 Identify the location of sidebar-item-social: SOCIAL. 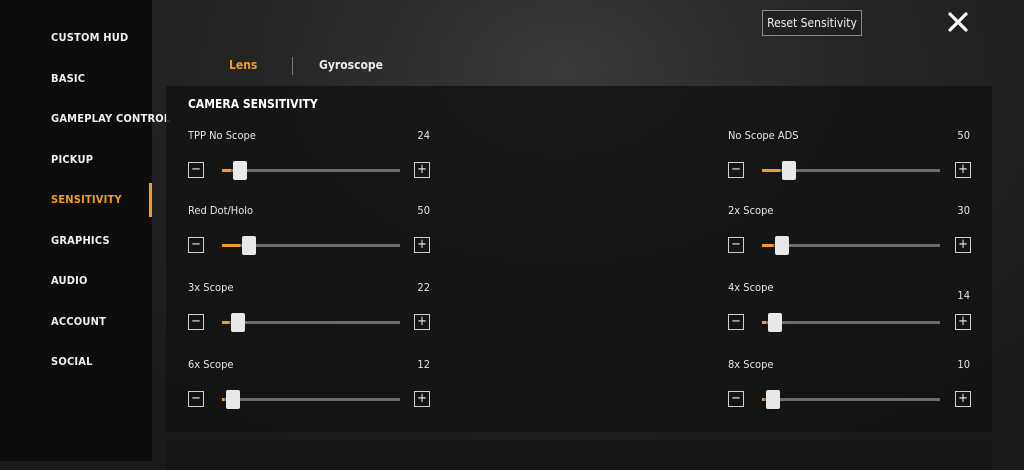
(72, 361).